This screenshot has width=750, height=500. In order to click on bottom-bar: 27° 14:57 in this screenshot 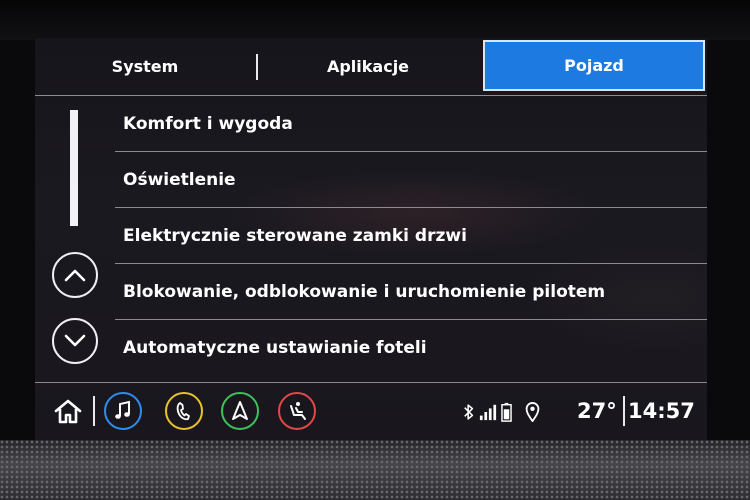, I will do `click(371, 411)`.